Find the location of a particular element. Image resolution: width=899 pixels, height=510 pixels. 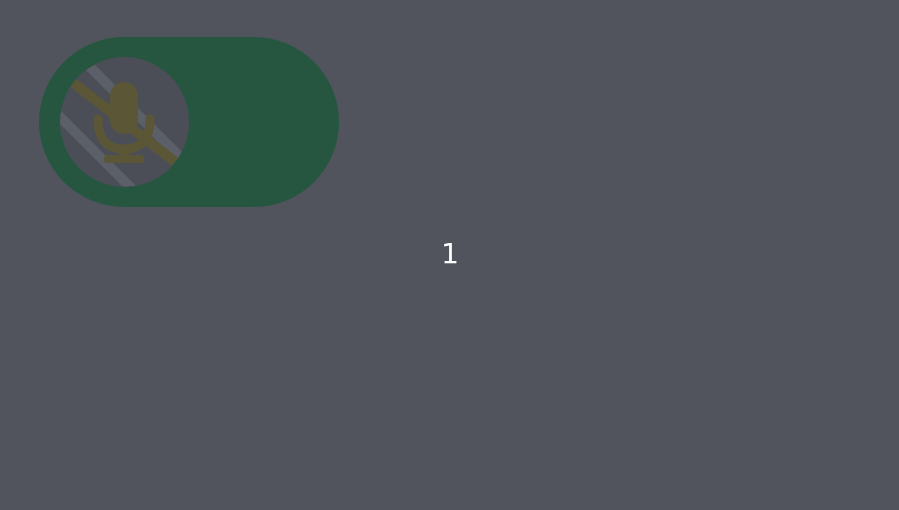

counter-value: 1 is located at coordinates (450, 253).